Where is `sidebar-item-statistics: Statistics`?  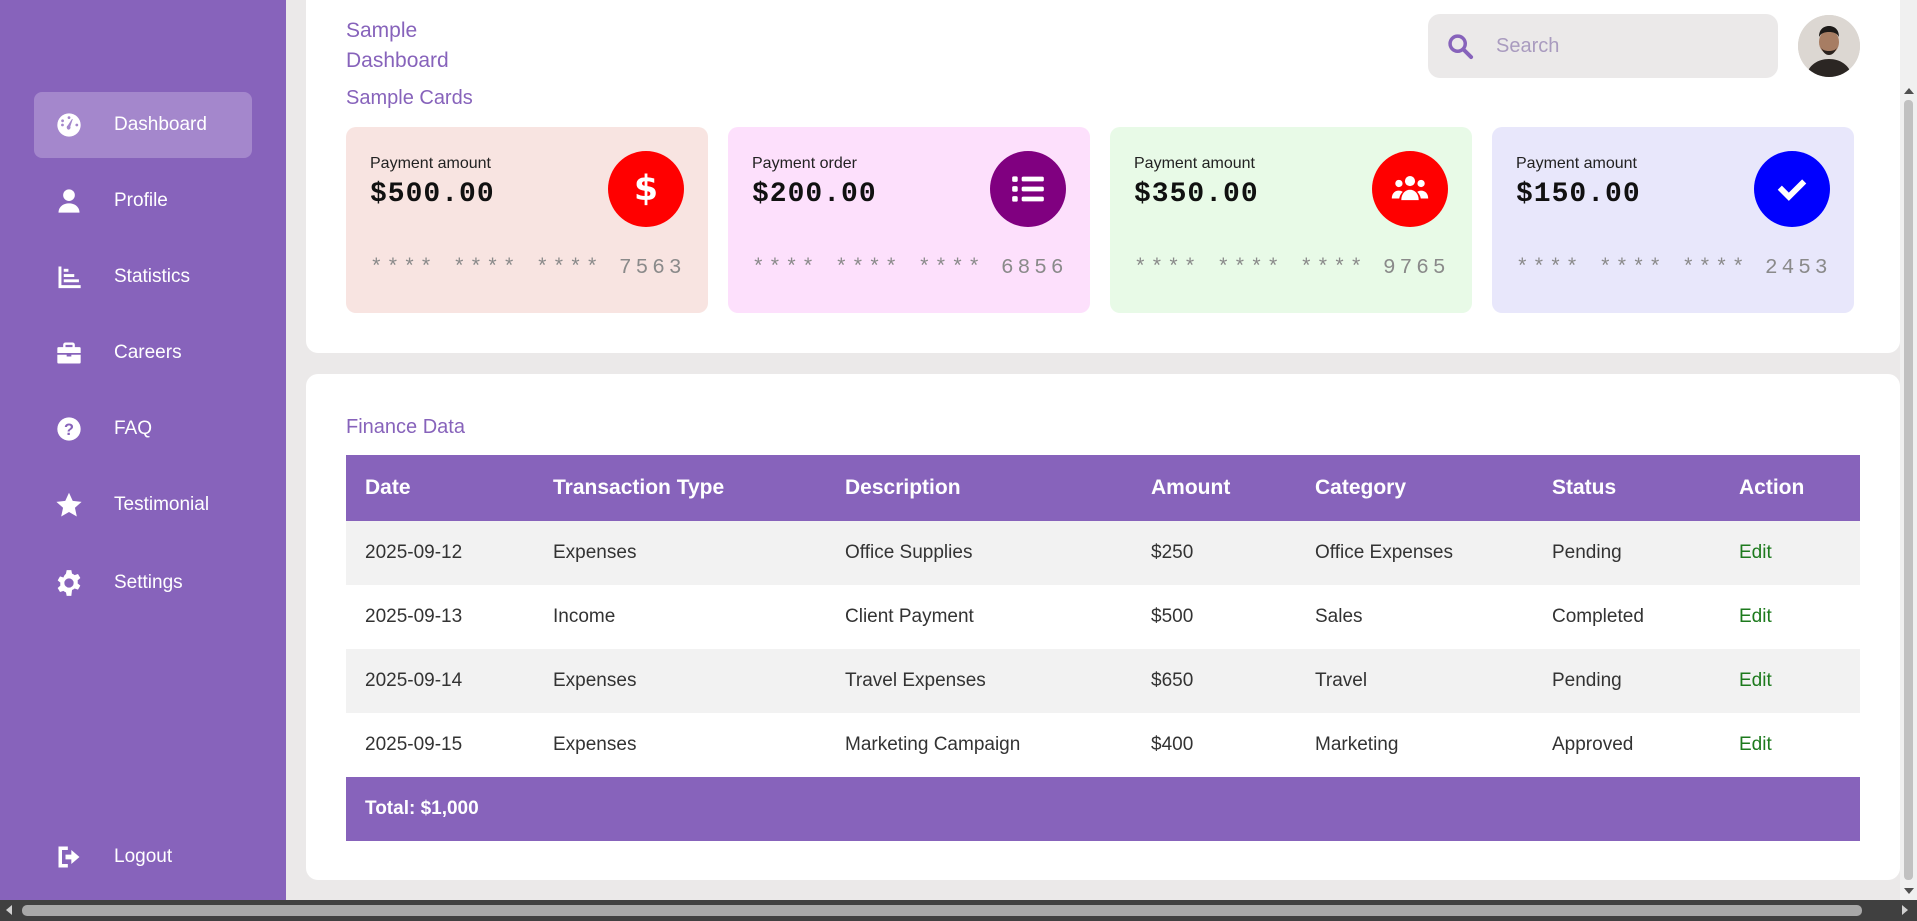
sidebar-item-statistics: Statistics is located at coordinates (143, 277).